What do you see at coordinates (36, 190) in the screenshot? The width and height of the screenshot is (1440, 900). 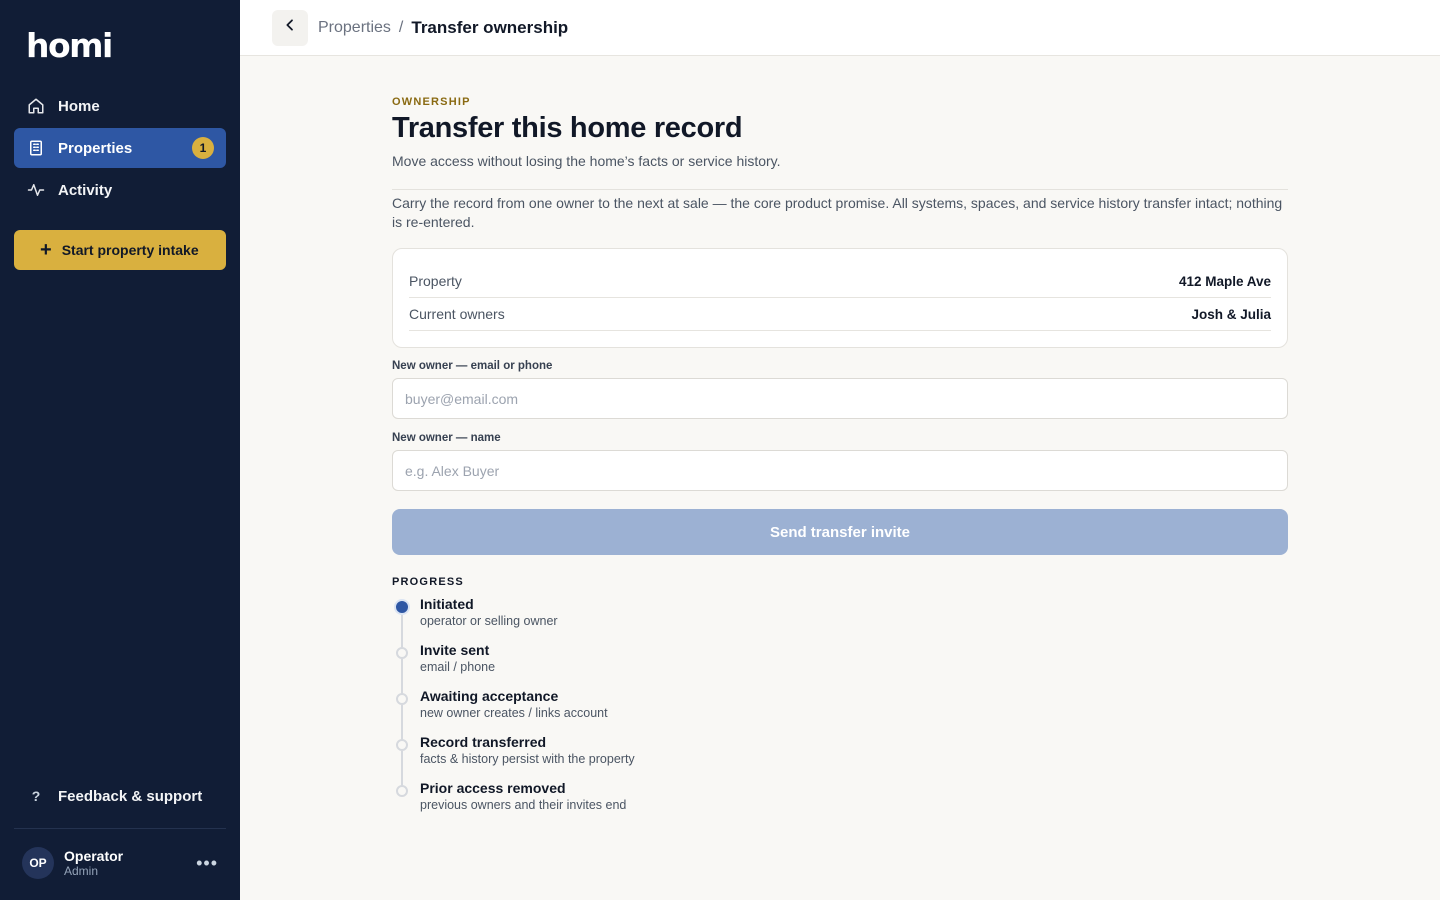 I see `activity-icon` at bounding box center [36, 190].